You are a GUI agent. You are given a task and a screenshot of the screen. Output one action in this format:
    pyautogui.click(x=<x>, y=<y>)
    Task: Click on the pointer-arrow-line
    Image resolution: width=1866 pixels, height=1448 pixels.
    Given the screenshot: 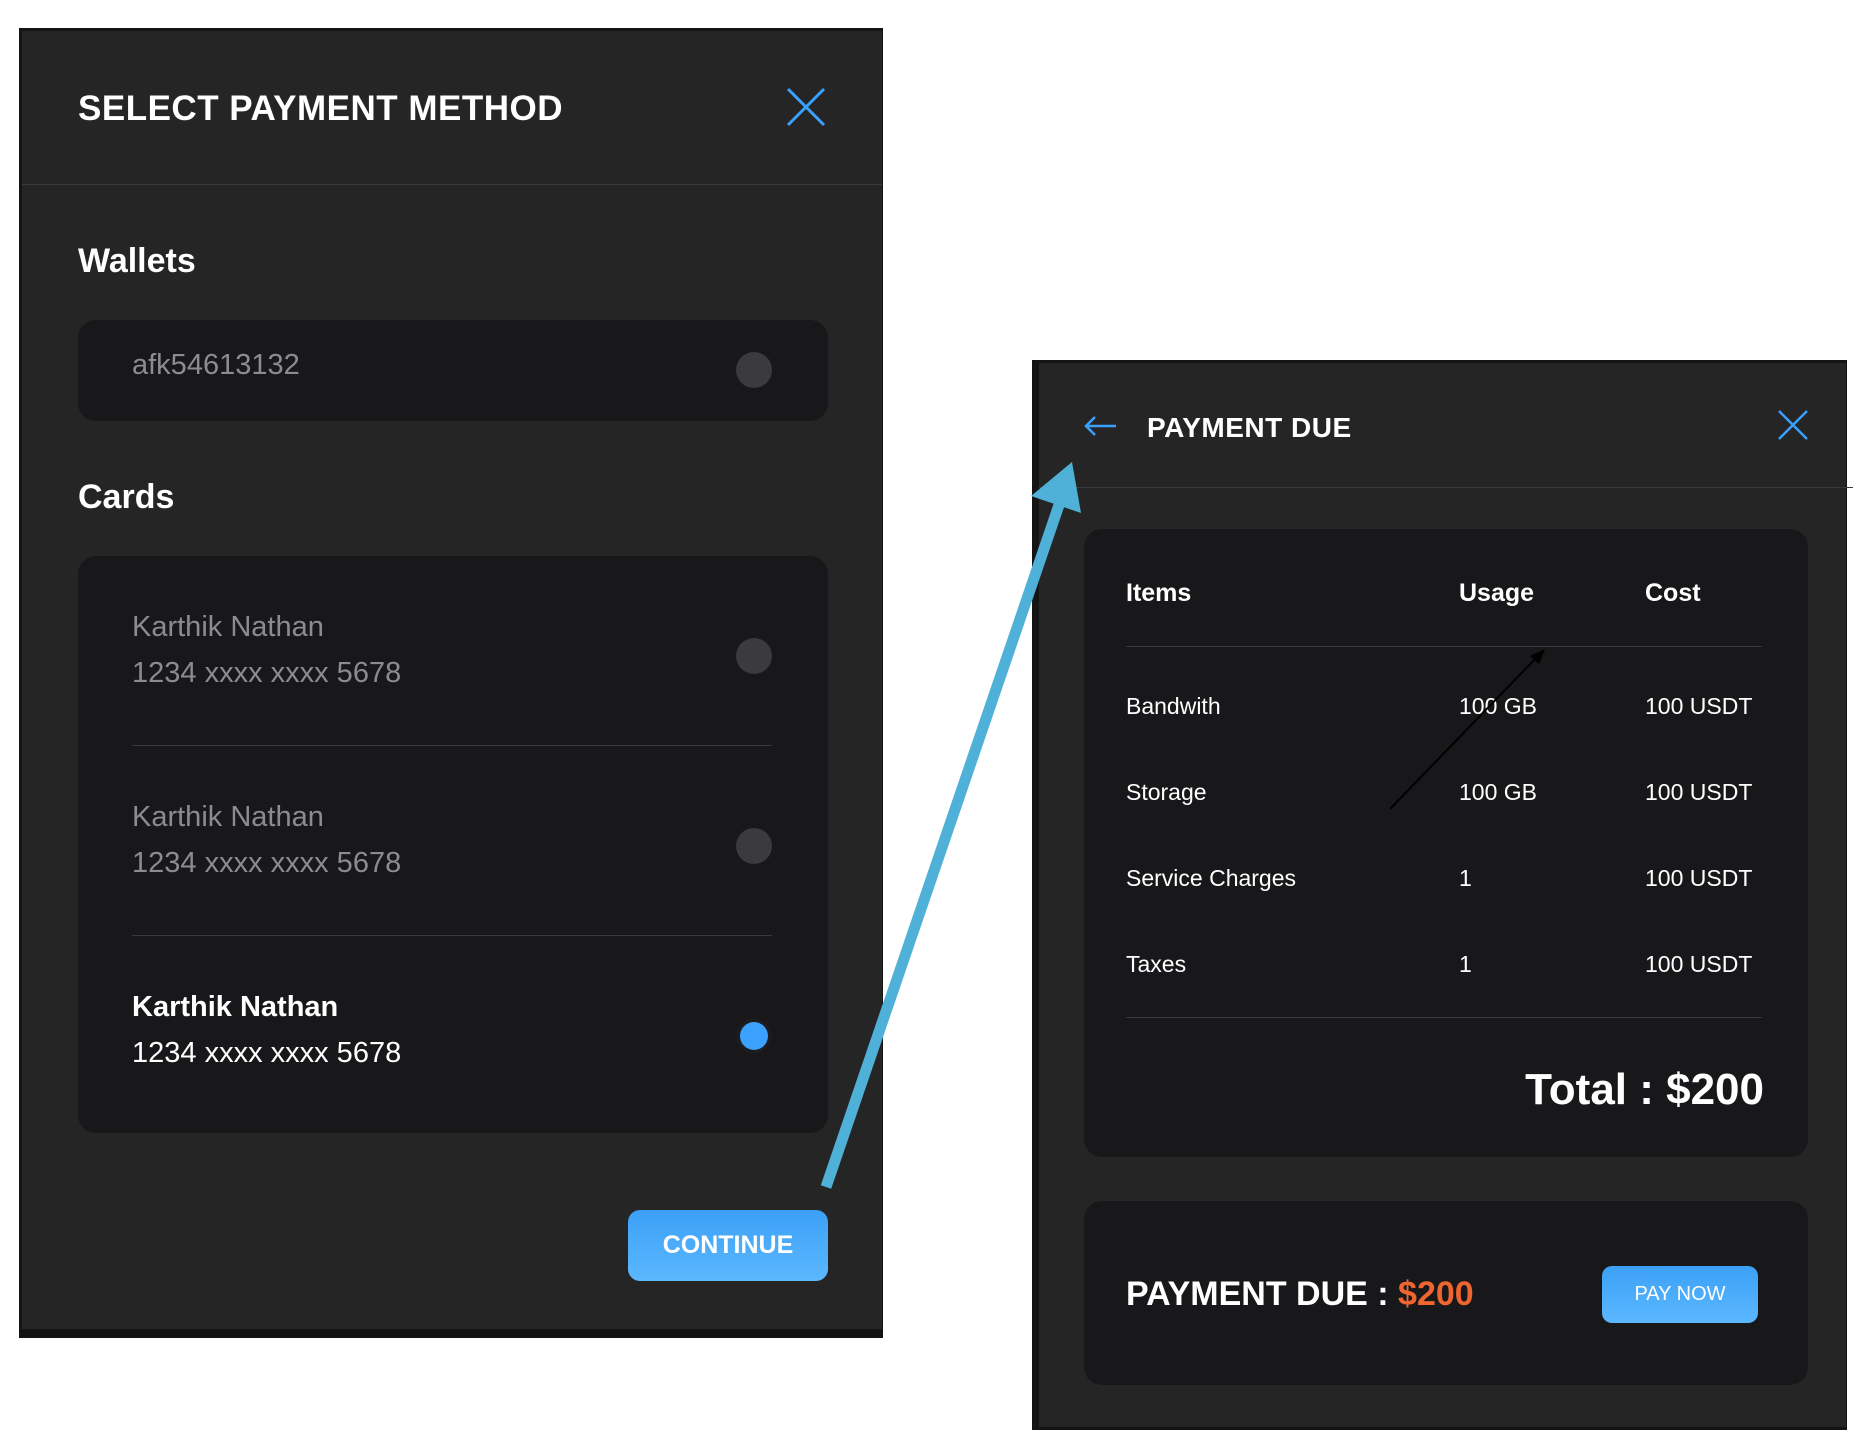 What is the action you would take?
    pyautogui.click(x=1463, y=733)
    